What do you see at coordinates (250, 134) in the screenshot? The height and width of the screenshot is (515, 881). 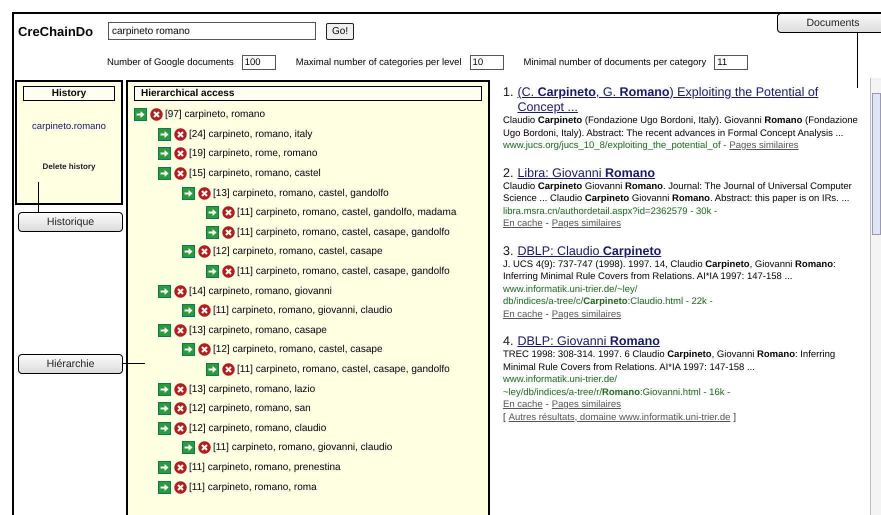 I see `category-link: [24] carpineto, romano, italy` at bounding box center [250, 134].